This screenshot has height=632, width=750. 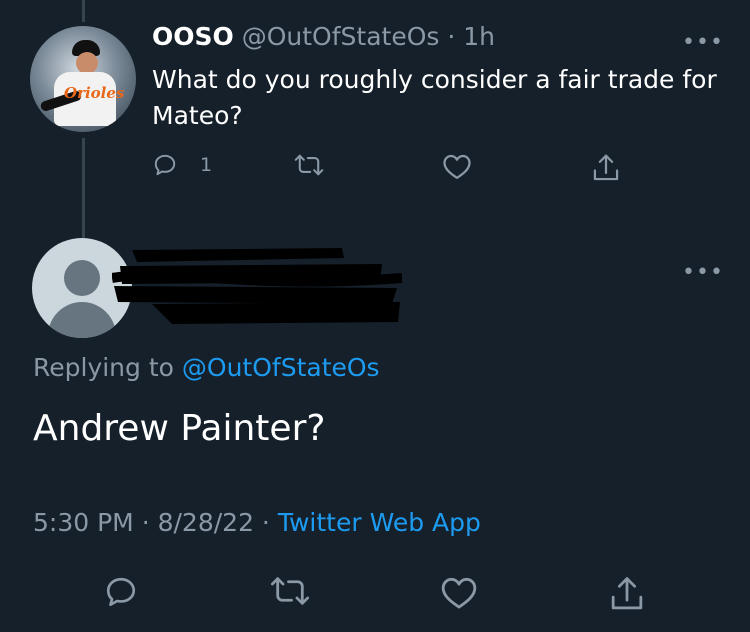 What do you see at coordinates (182, 165) in the screenshot?
I see `reply-button: 1` at bounding box center [182, 165].